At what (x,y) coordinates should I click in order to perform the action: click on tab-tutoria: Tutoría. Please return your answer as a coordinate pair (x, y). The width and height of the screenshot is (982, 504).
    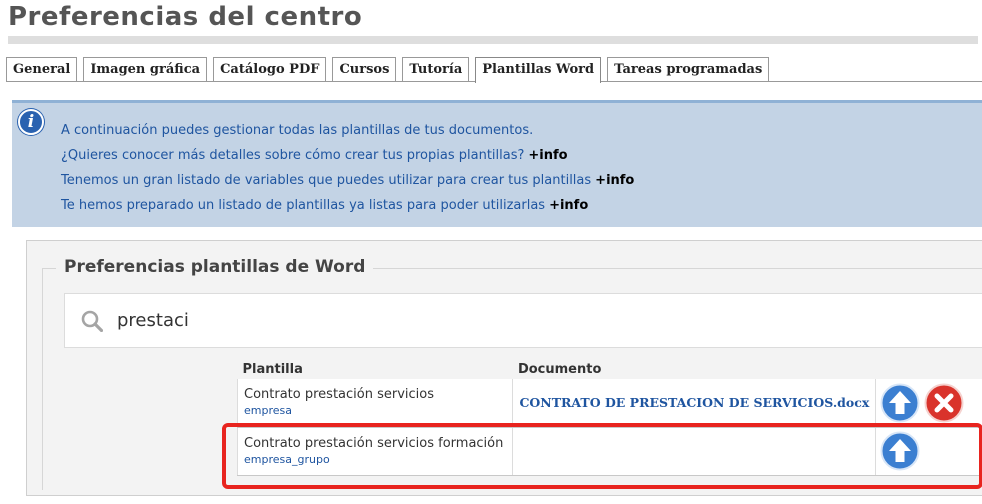
    Looking at the image, I should click on (436, 69).